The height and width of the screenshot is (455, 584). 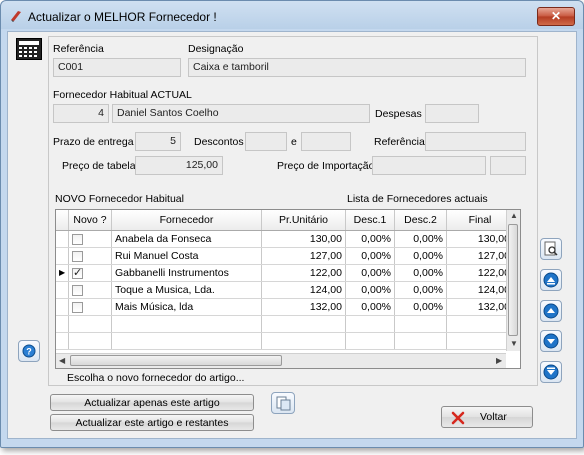 I want to click on fornecedor-cell: Anabela da Fonseca, so click(x=186, y=239).